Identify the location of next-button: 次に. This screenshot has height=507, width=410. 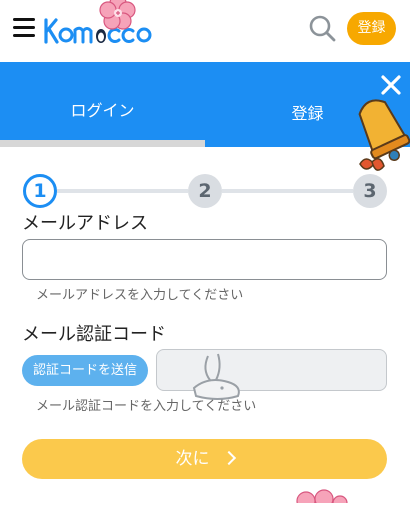
(204, 459).